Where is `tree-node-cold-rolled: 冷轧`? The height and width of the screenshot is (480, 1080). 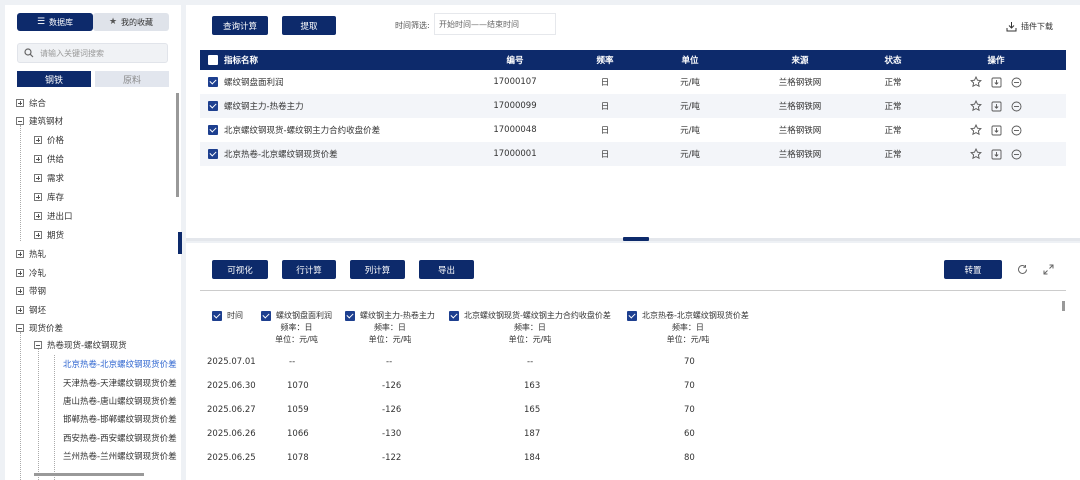 tree-node-cold-rolled: 冷轧 is located at coordinates (31, 273).